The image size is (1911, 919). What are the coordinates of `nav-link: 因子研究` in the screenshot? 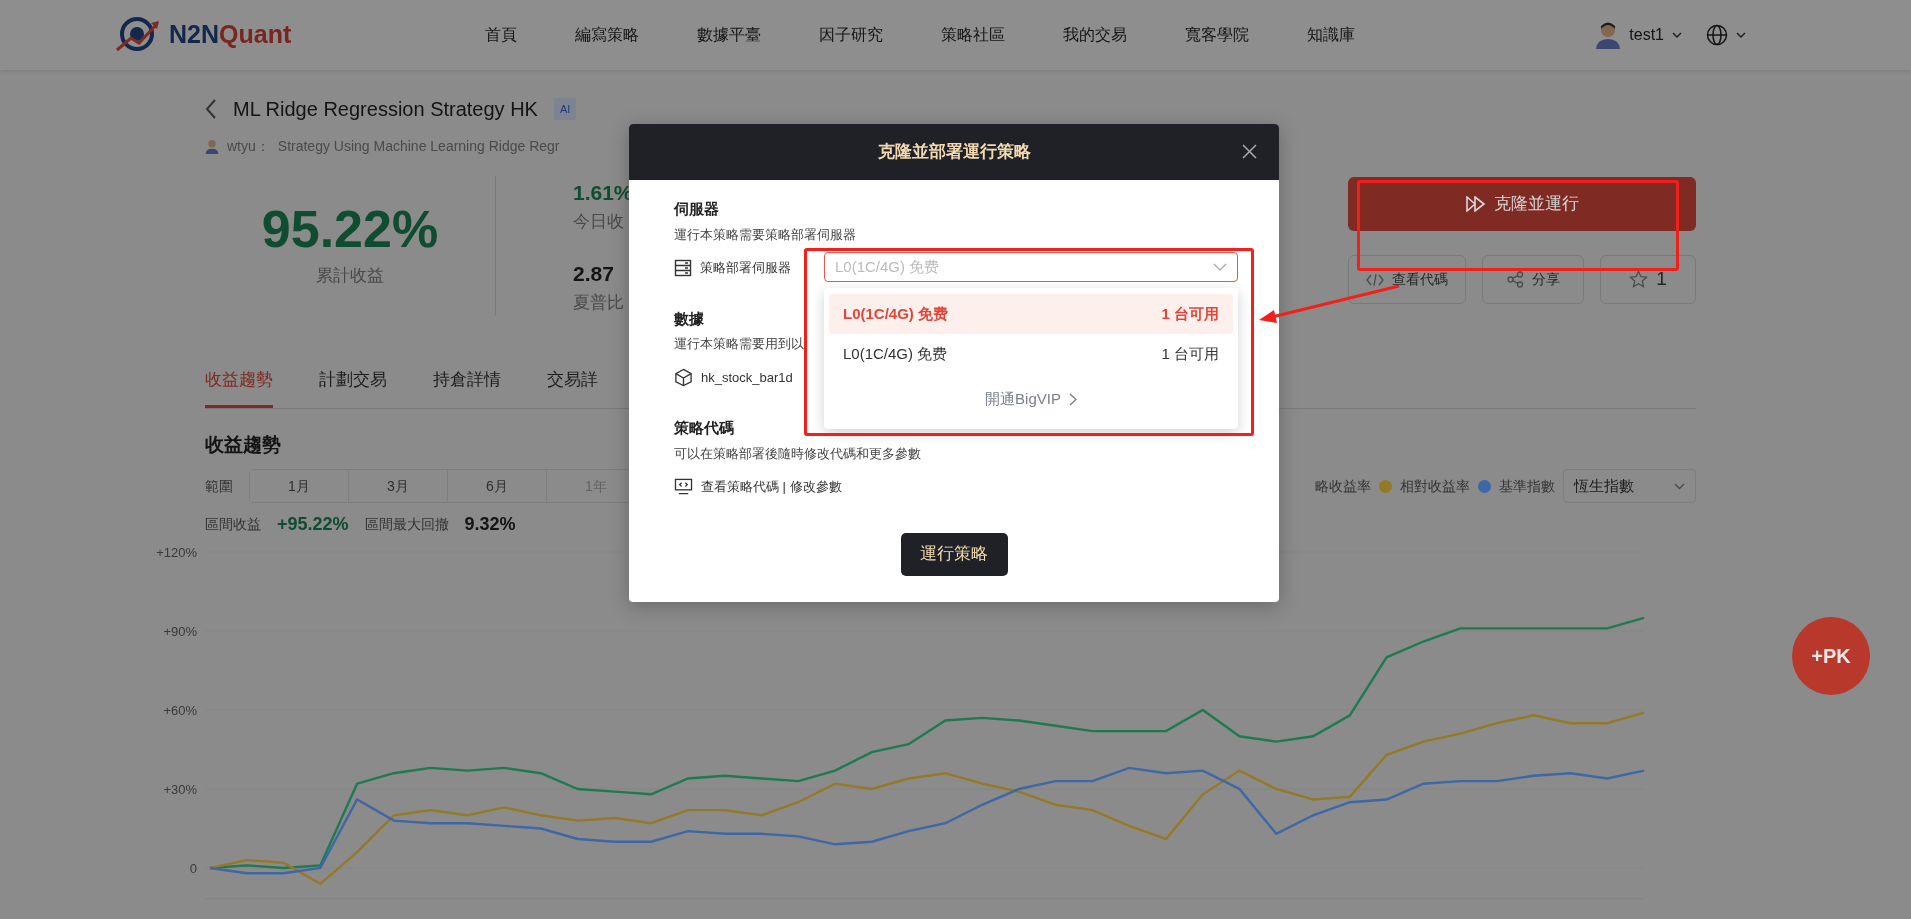 It's located at (851, 35).